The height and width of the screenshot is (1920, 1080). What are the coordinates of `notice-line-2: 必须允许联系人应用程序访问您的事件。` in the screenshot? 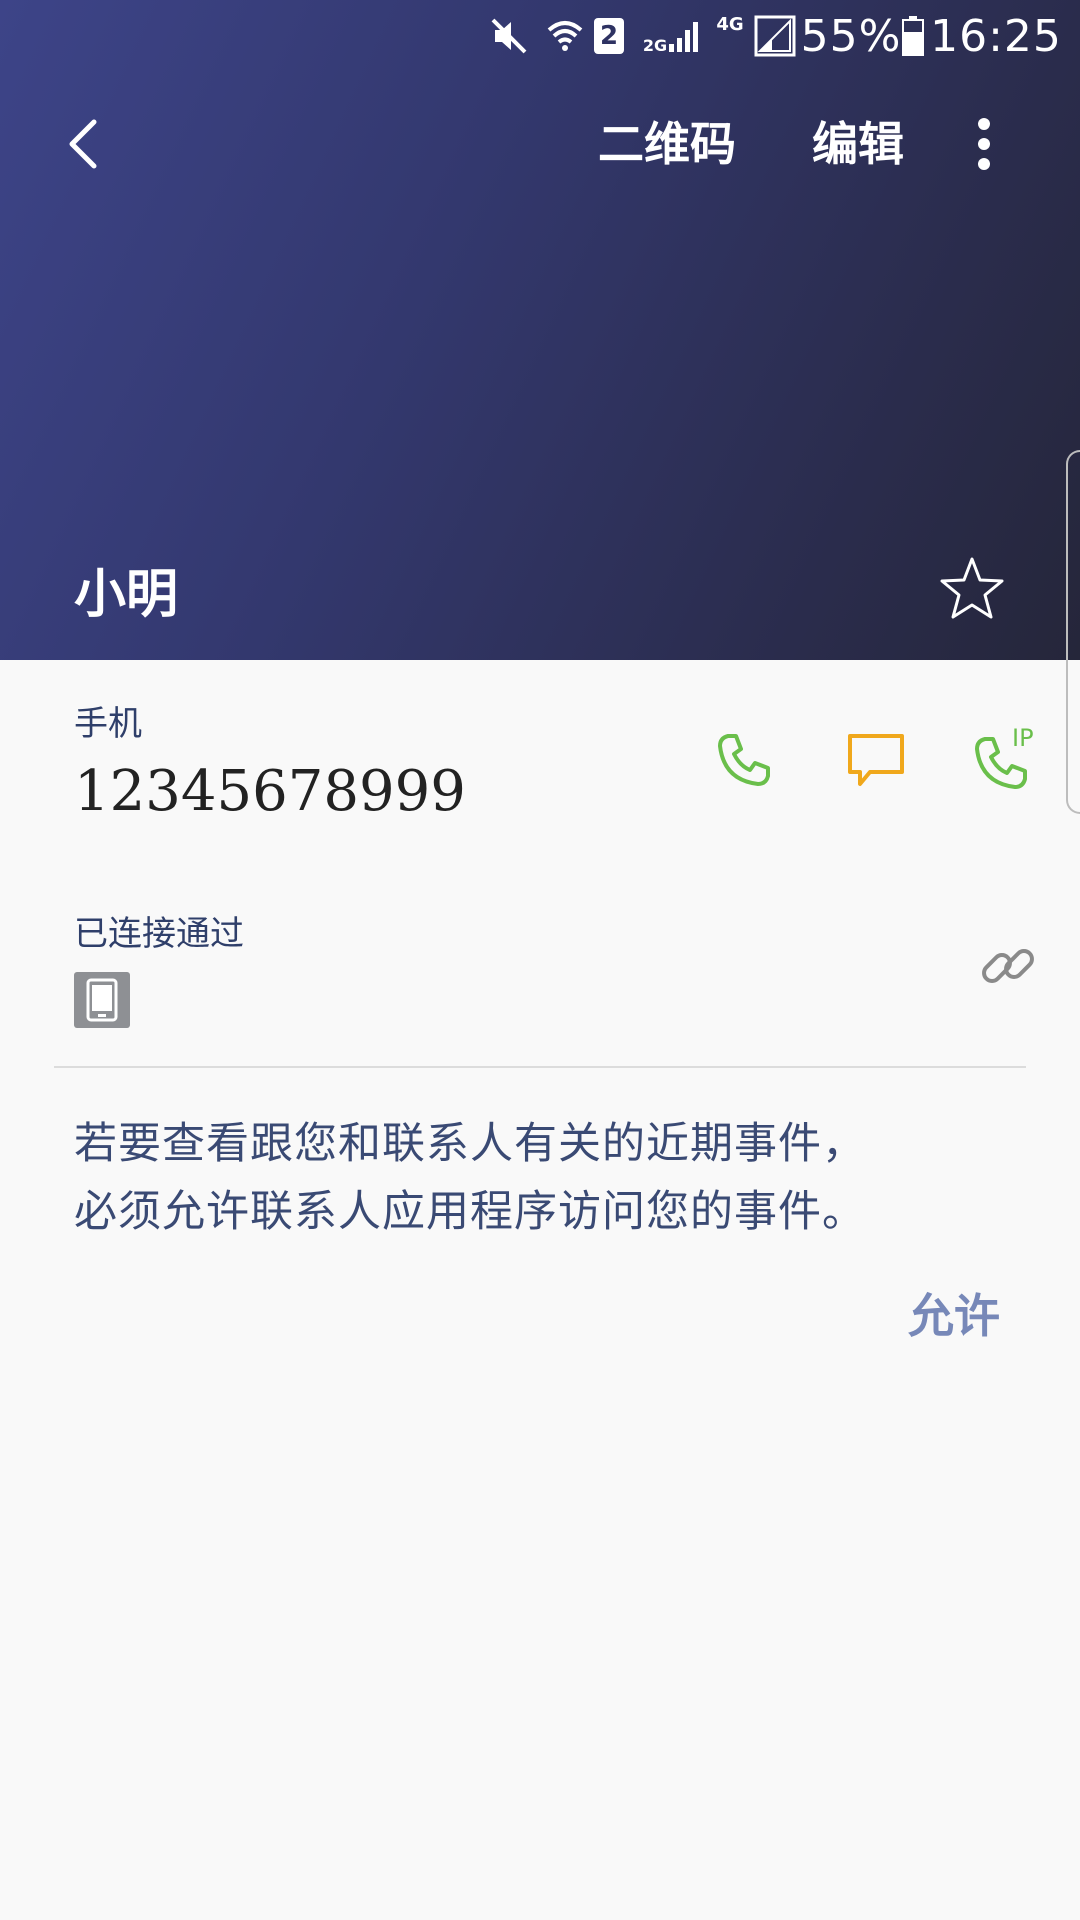 It's located at (470, 1212).